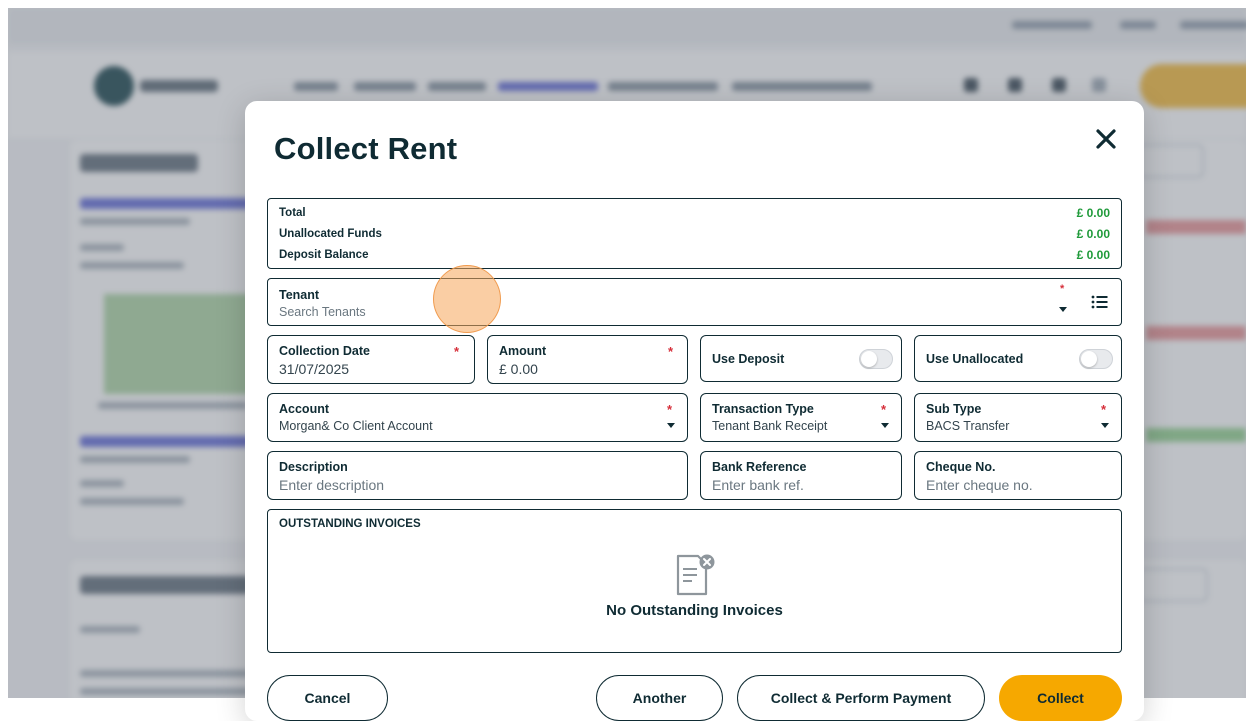 Image resolution: width=1246 pixels, height=721 pixels. I want to click on use-unallocated-toggle, so click(1096, 359).